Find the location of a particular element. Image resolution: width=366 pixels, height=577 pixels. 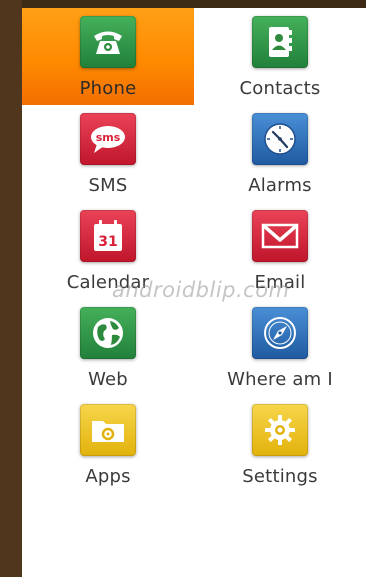

app-tile-phone: Phone is located at coordinates (108, 56).